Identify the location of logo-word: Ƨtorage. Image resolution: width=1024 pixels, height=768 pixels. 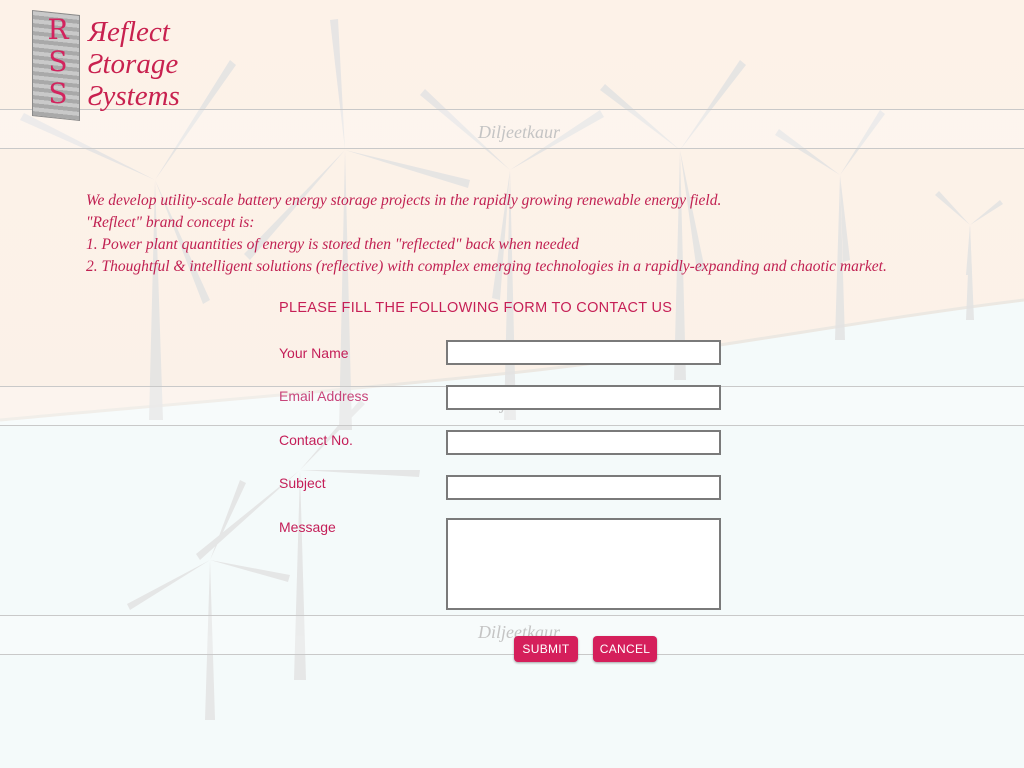
(133, 64).